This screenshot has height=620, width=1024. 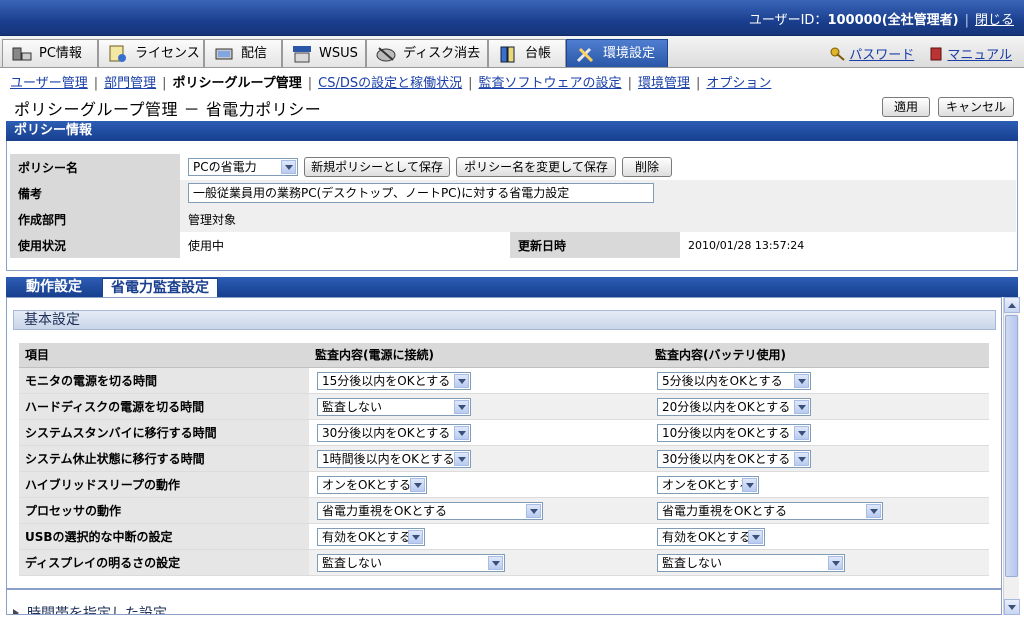 What do you see at coordinates (751, 562) in the screenshot?
I see `display-brightness-dc-select: 監査しない` at bounding box center [751, 562].